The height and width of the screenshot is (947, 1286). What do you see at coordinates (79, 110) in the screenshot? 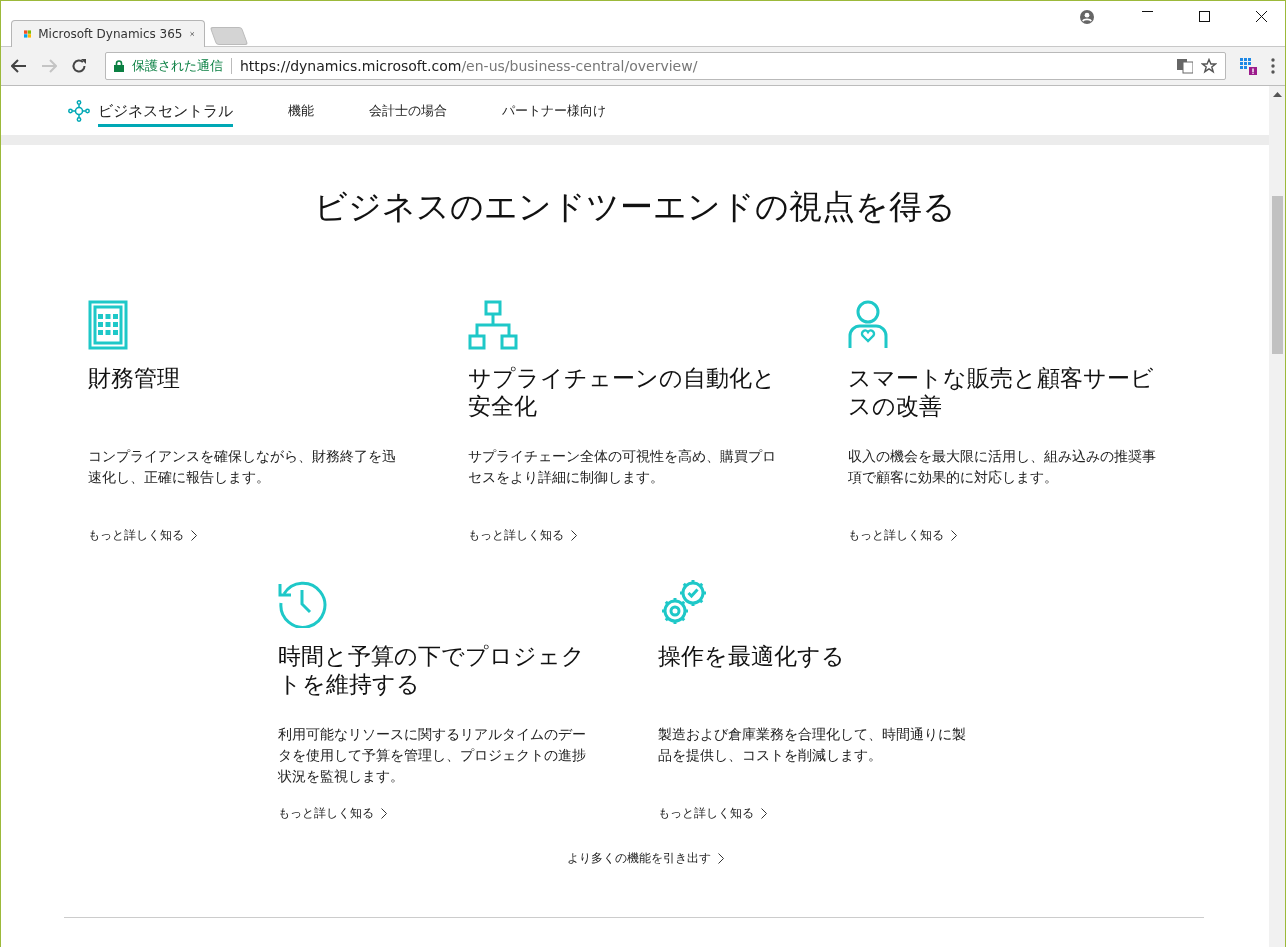
I see `network-hub-logo-icon` at bounding box center [79, 110].